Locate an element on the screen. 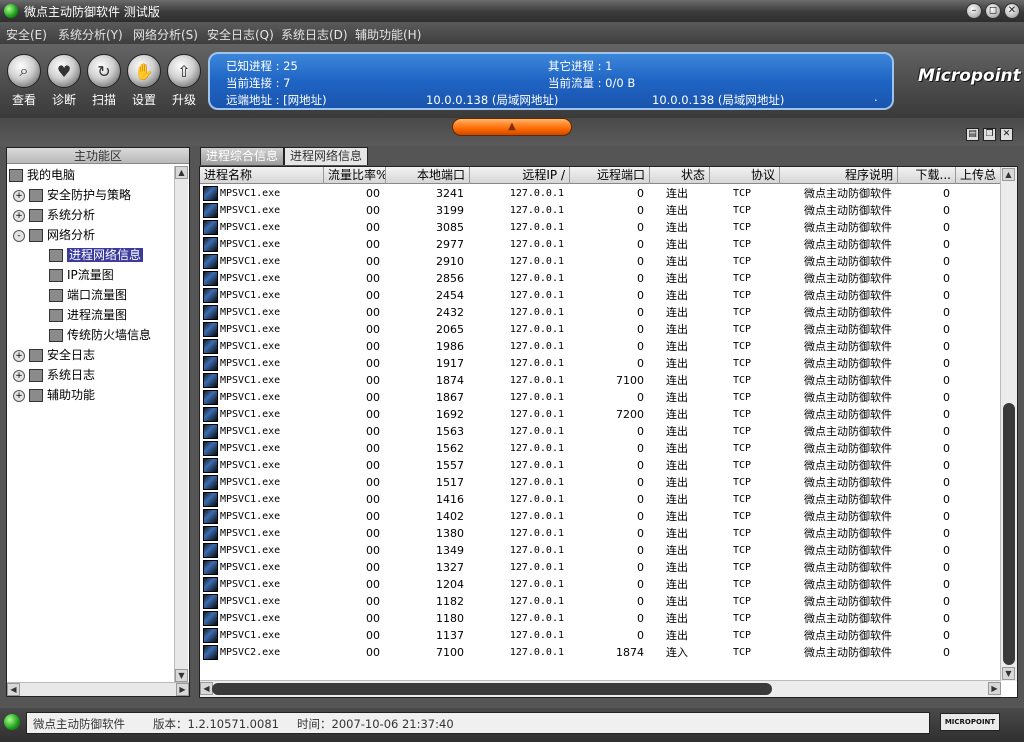  tree-item: 我的电脑 is located at coordinates (42, 175).